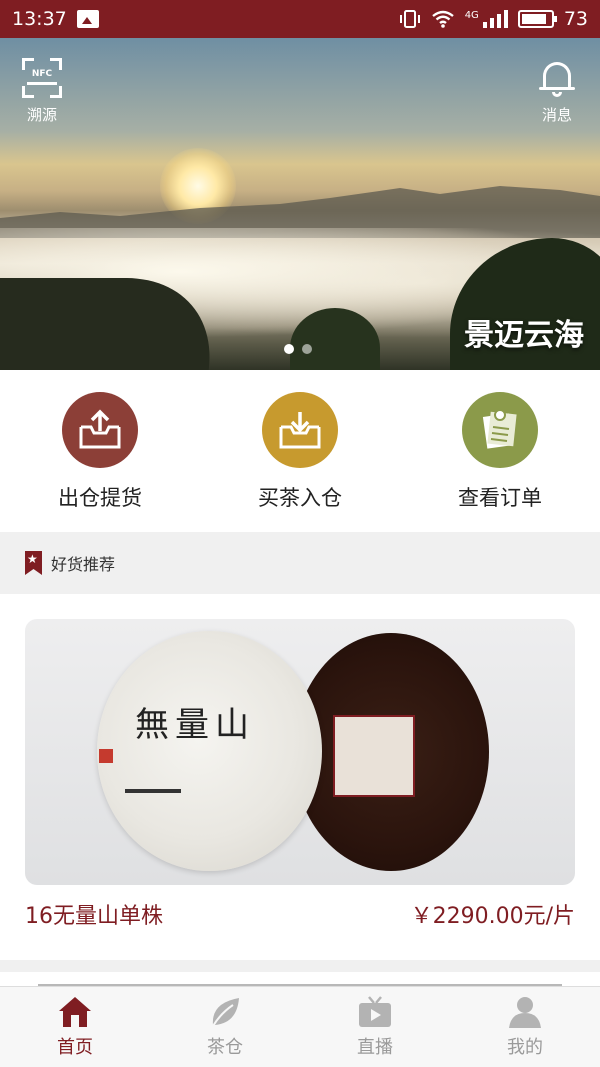  What do you see at coordinates (300, 19) in the screenshot?
I see `status-bar: 13:37 4G 73` at bounding box center [300, 19].